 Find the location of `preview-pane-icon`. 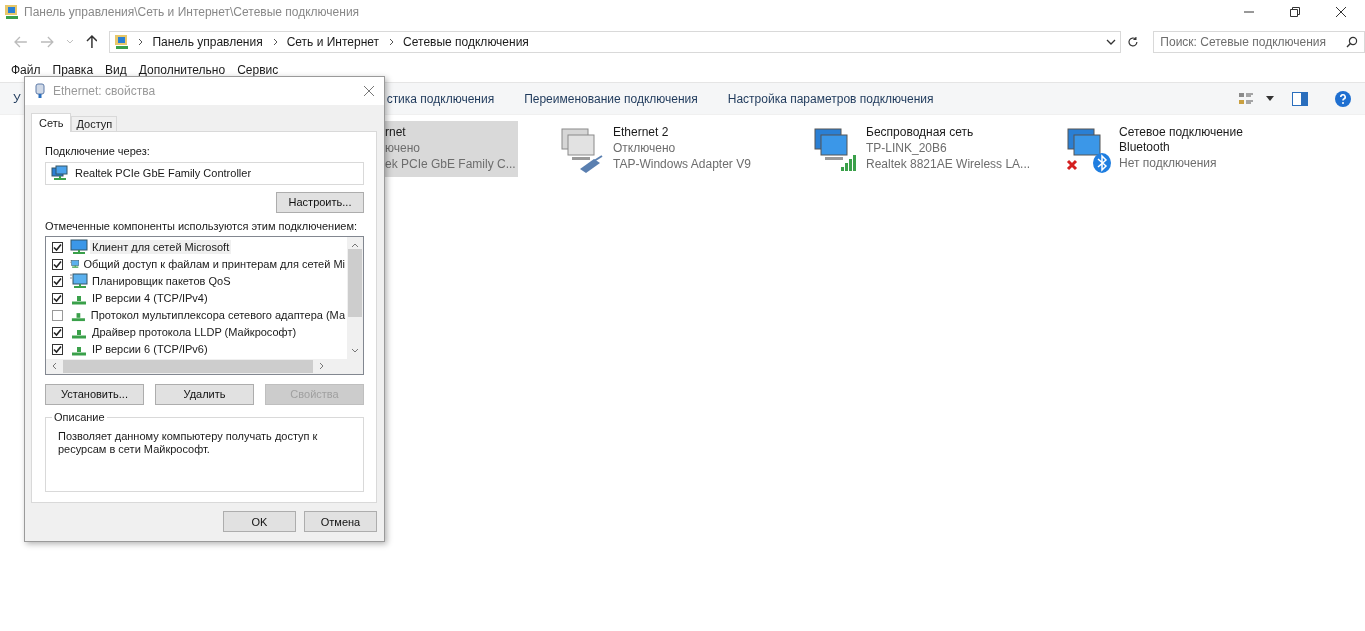

preview-pane-icon is located at coordinates (1300, 98).